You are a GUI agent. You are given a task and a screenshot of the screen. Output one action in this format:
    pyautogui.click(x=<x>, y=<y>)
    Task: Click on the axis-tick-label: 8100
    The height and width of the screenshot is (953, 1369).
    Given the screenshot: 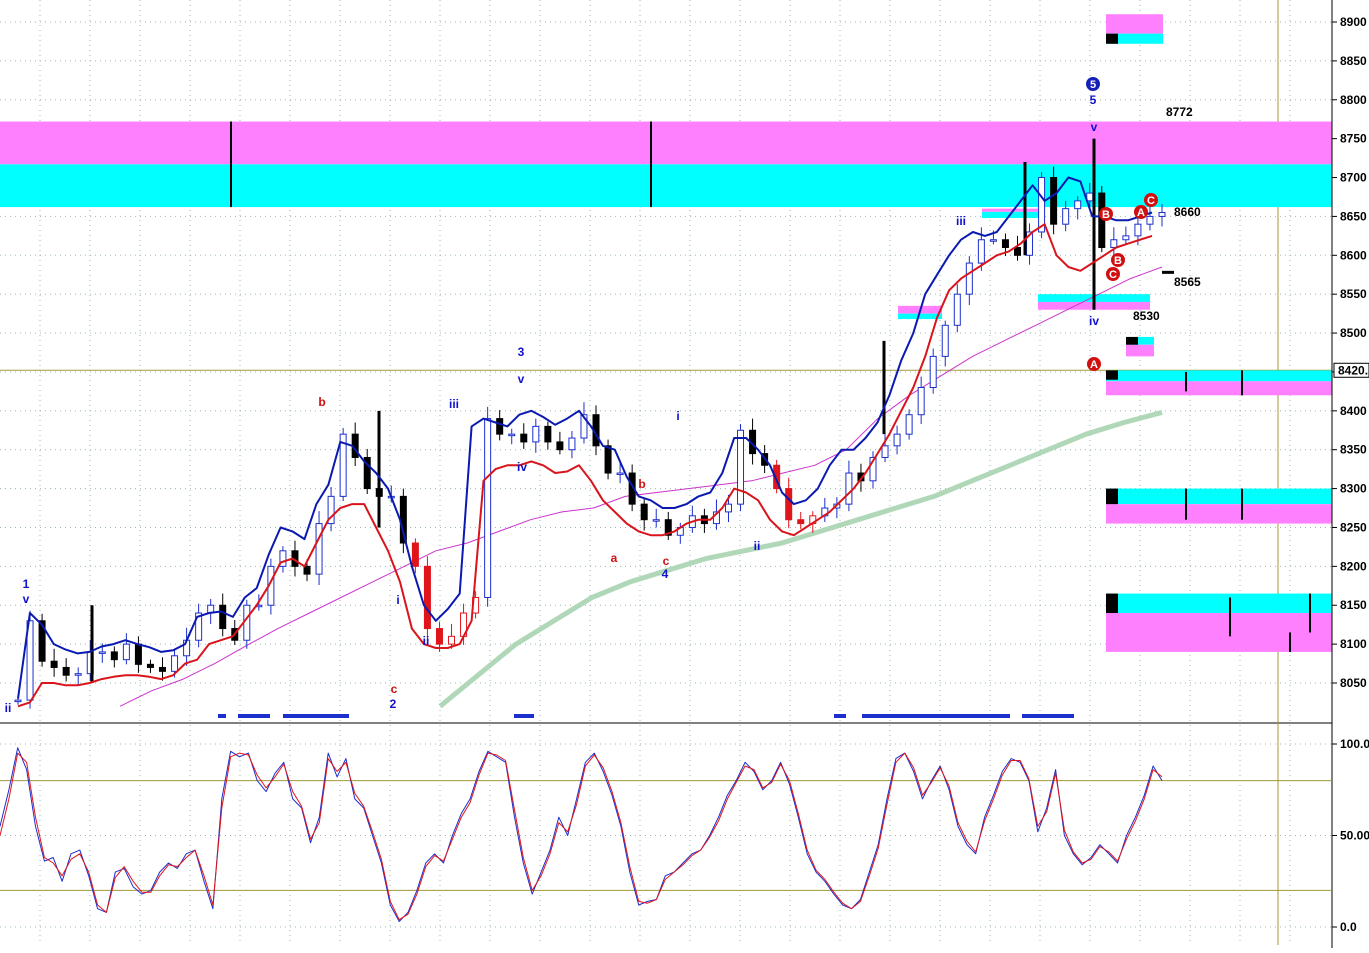 What is the action you would take?
    pyautogui.click(x=1353, y=644)
    